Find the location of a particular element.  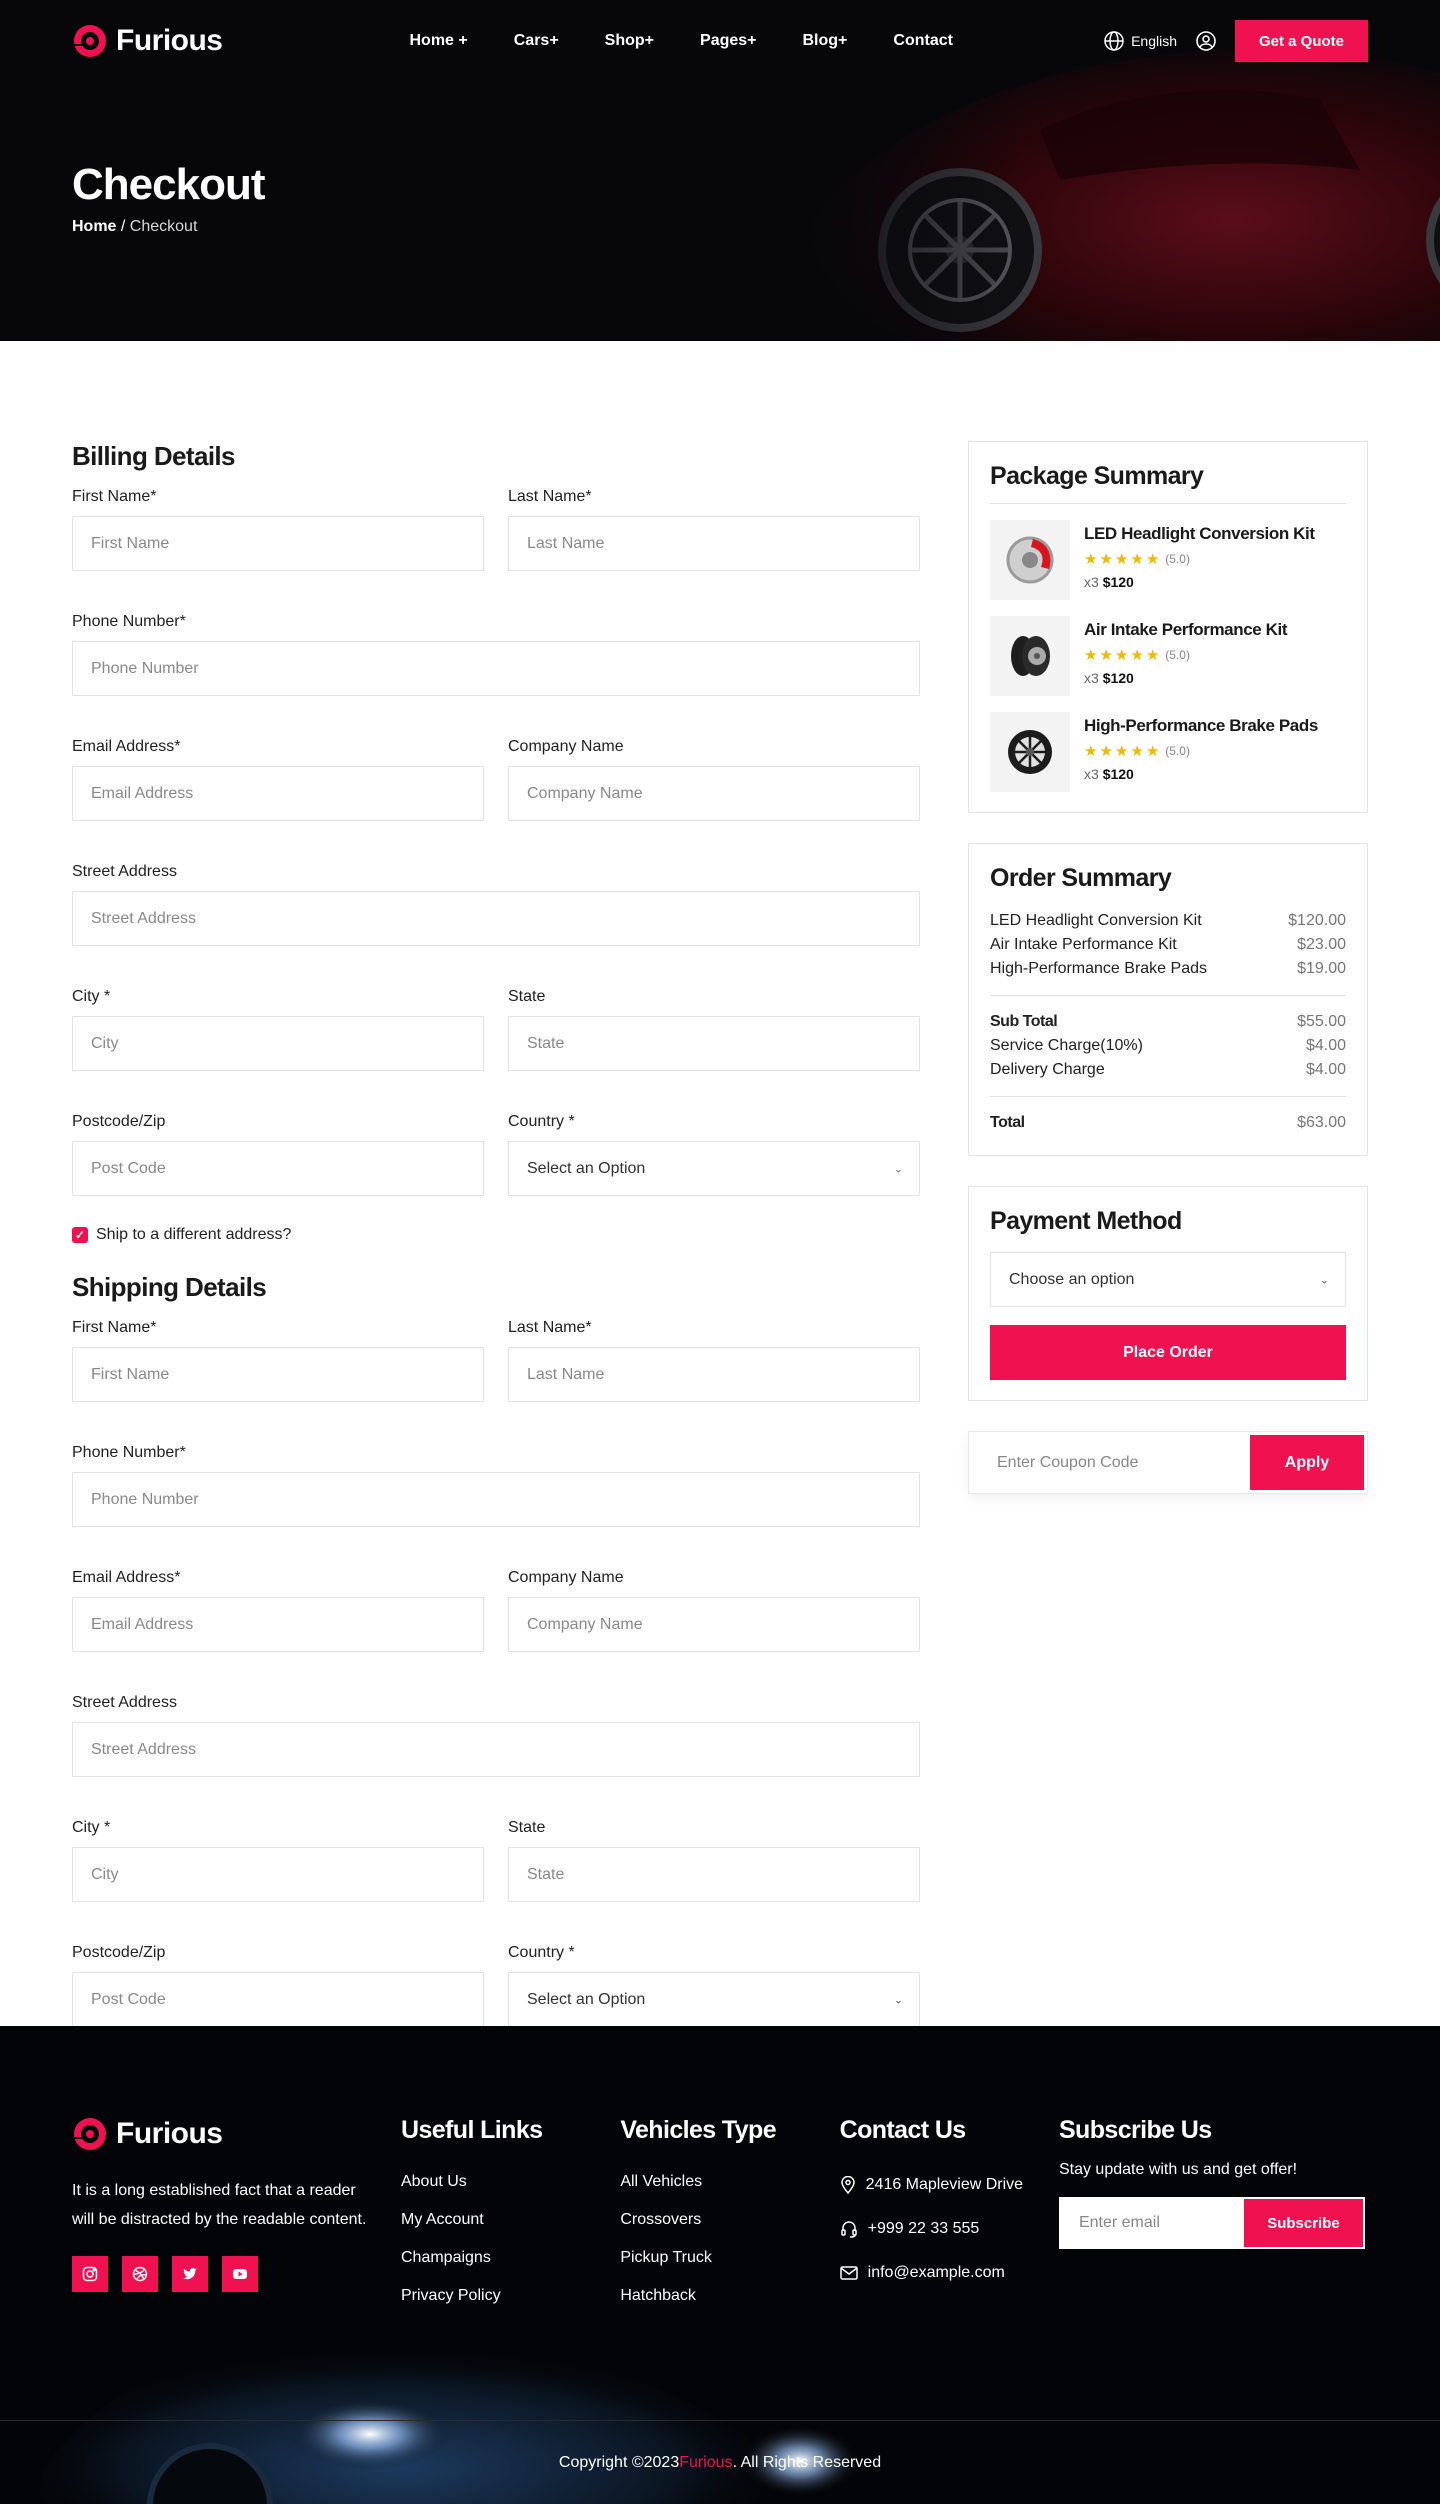

field-label: Last Name* is located at coordinates (550, 496).